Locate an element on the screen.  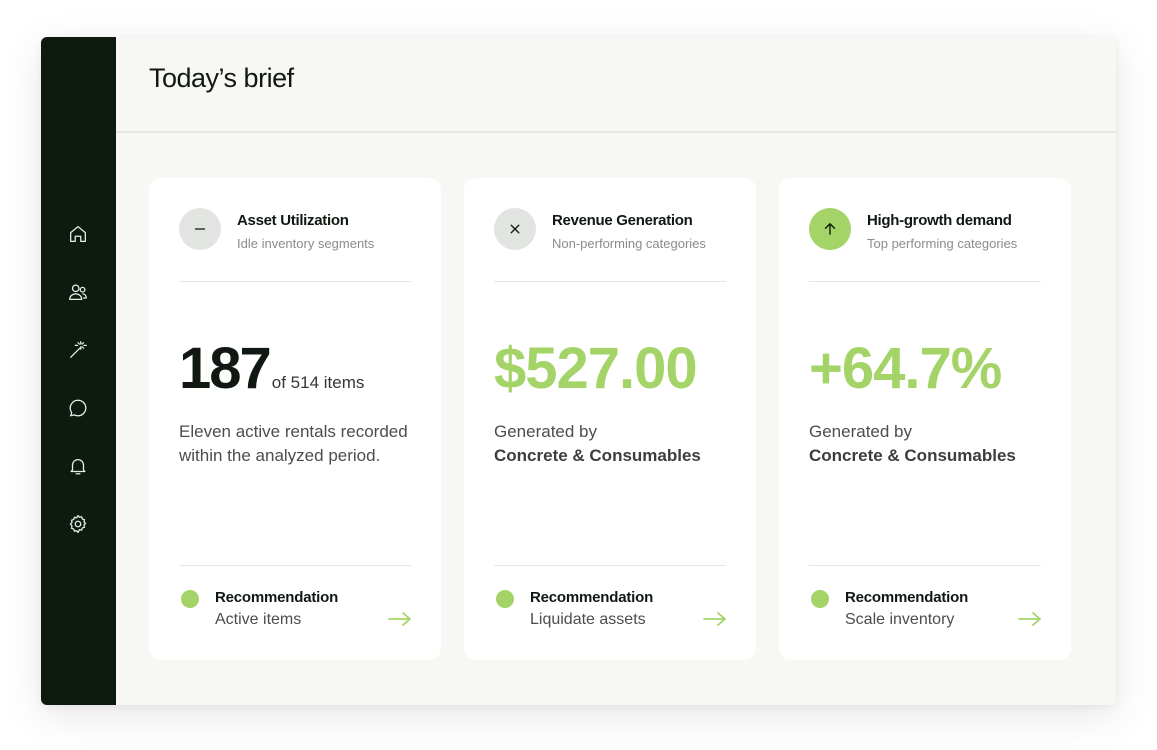
recommendation-value: Liquidate assets is located at coordinates (588, 619).